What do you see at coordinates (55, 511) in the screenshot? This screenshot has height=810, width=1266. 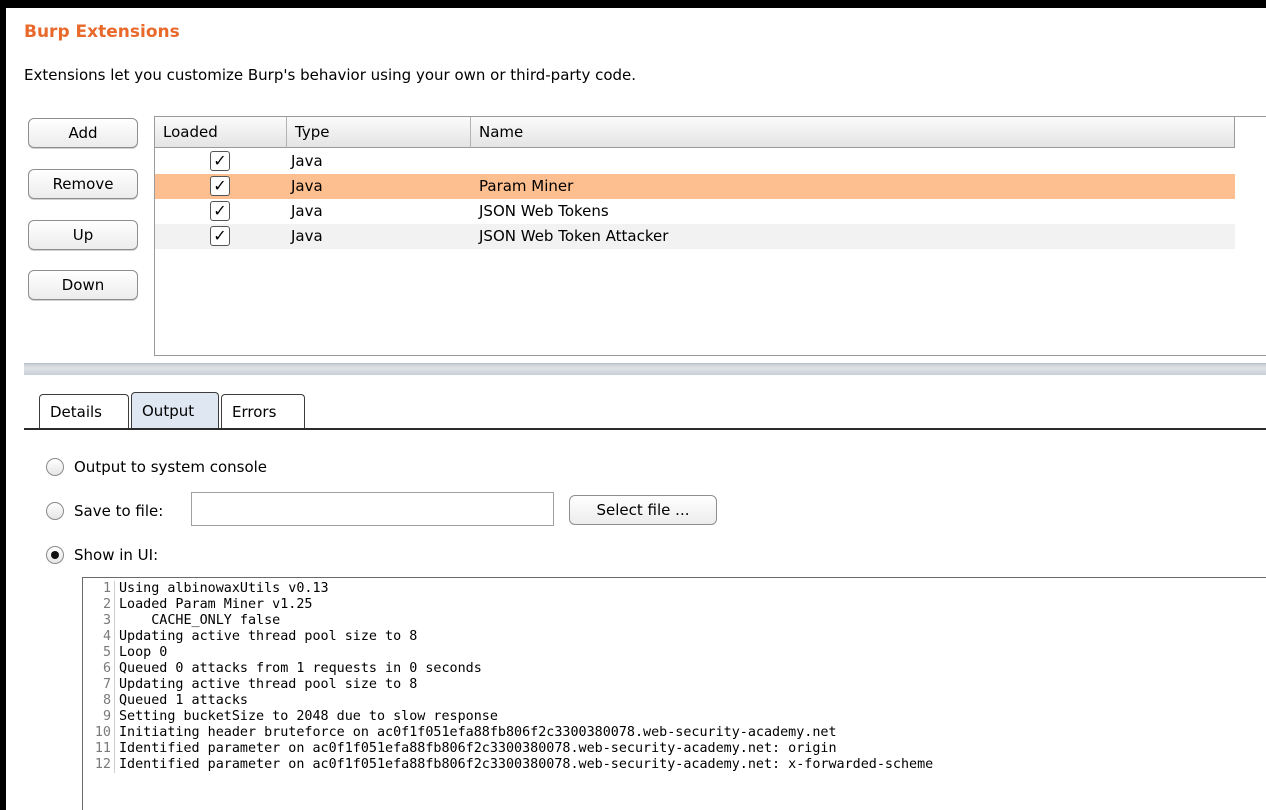 I see `radio-file` at bounding box center [55, 511].